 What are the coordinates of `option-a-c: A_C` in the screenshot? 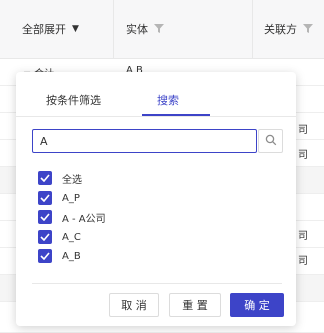 It's located at (59, 237).